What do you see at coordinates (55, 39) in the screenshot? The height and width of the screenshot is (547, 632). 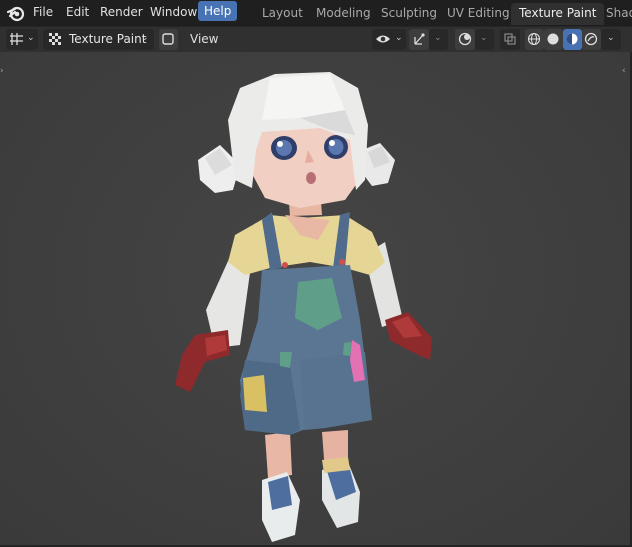 I see `texture-paint-mode-icon` at bounding box center [55, 39].